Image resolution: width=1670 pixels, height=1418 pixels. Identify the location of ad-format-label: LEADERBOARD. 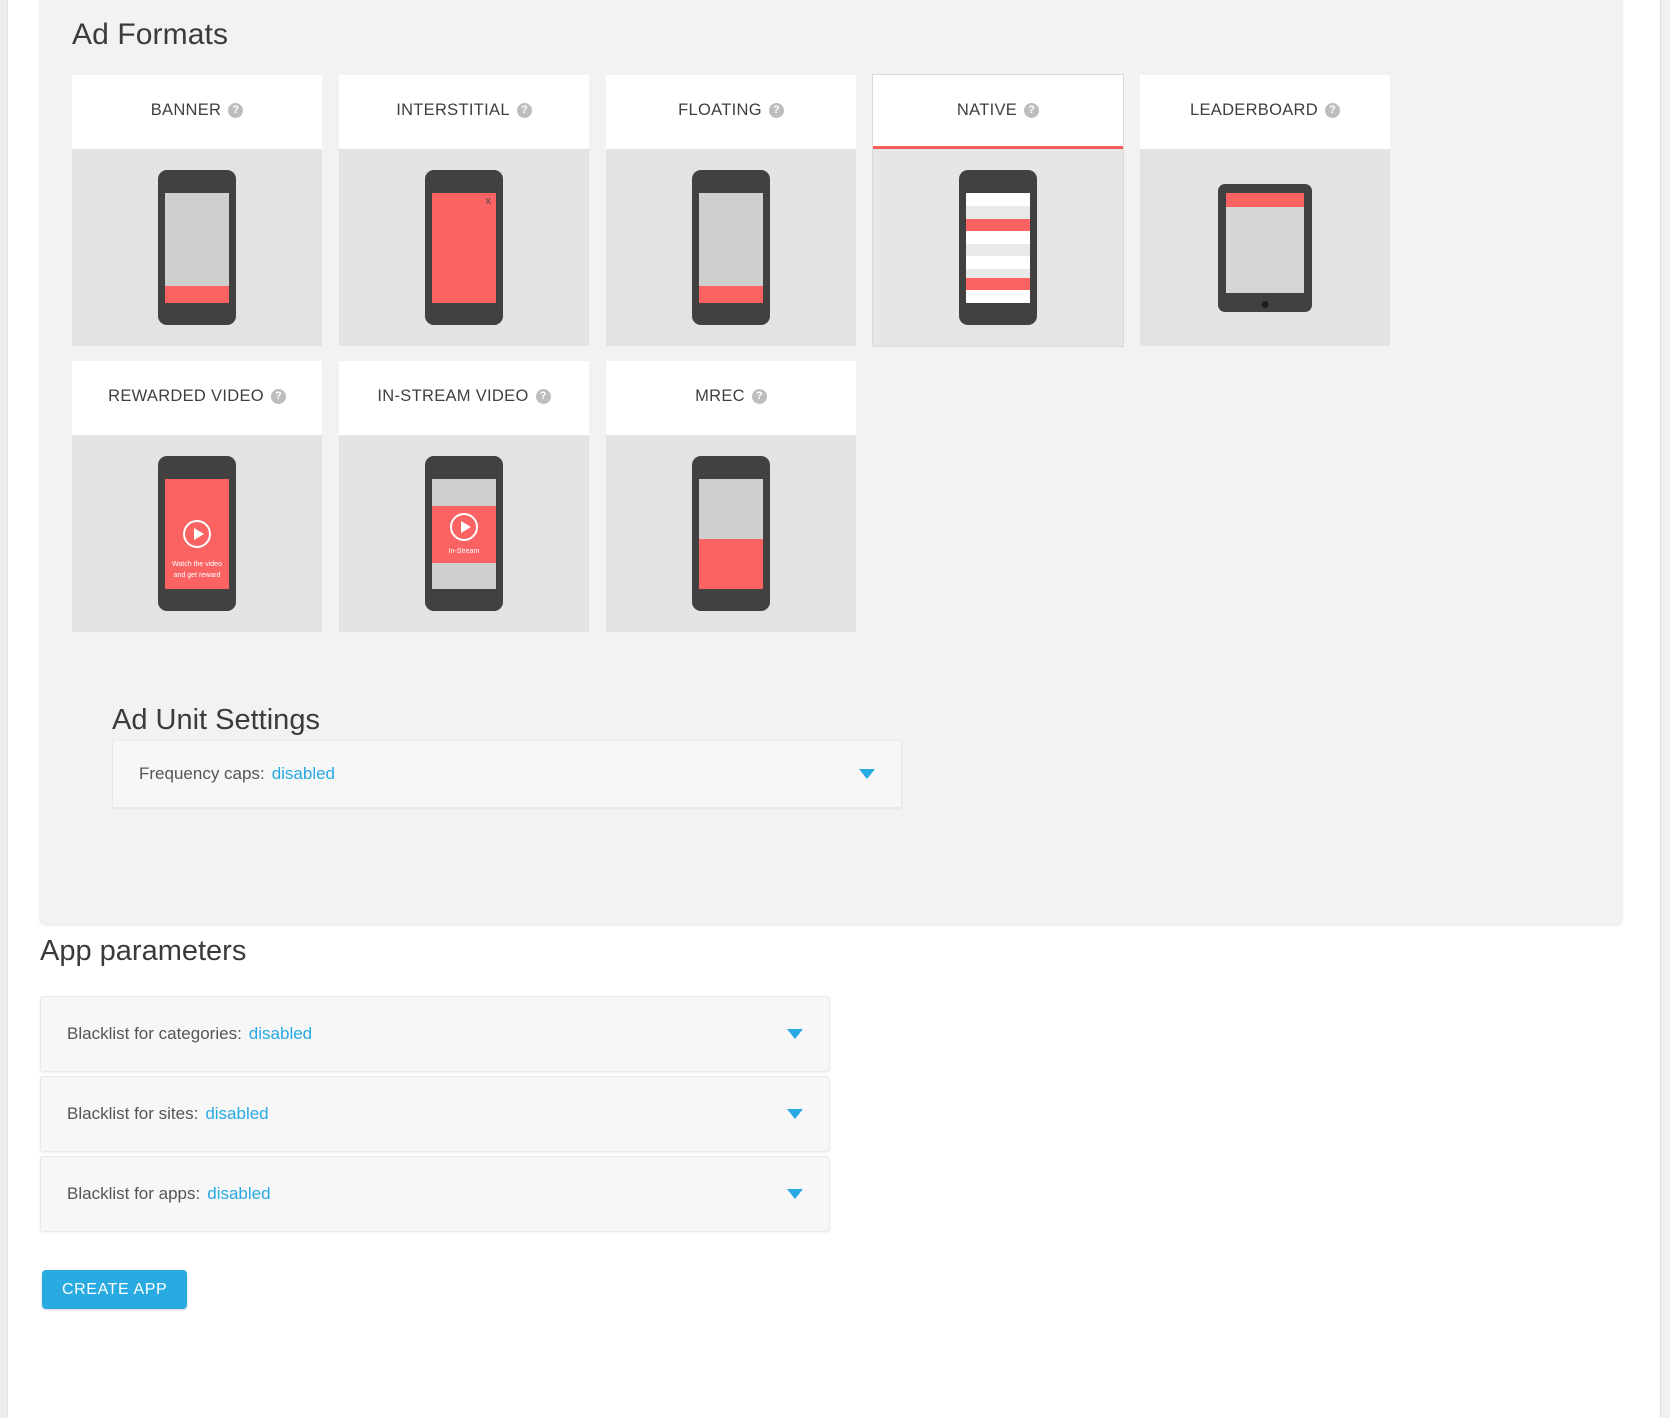
(1253, 110).